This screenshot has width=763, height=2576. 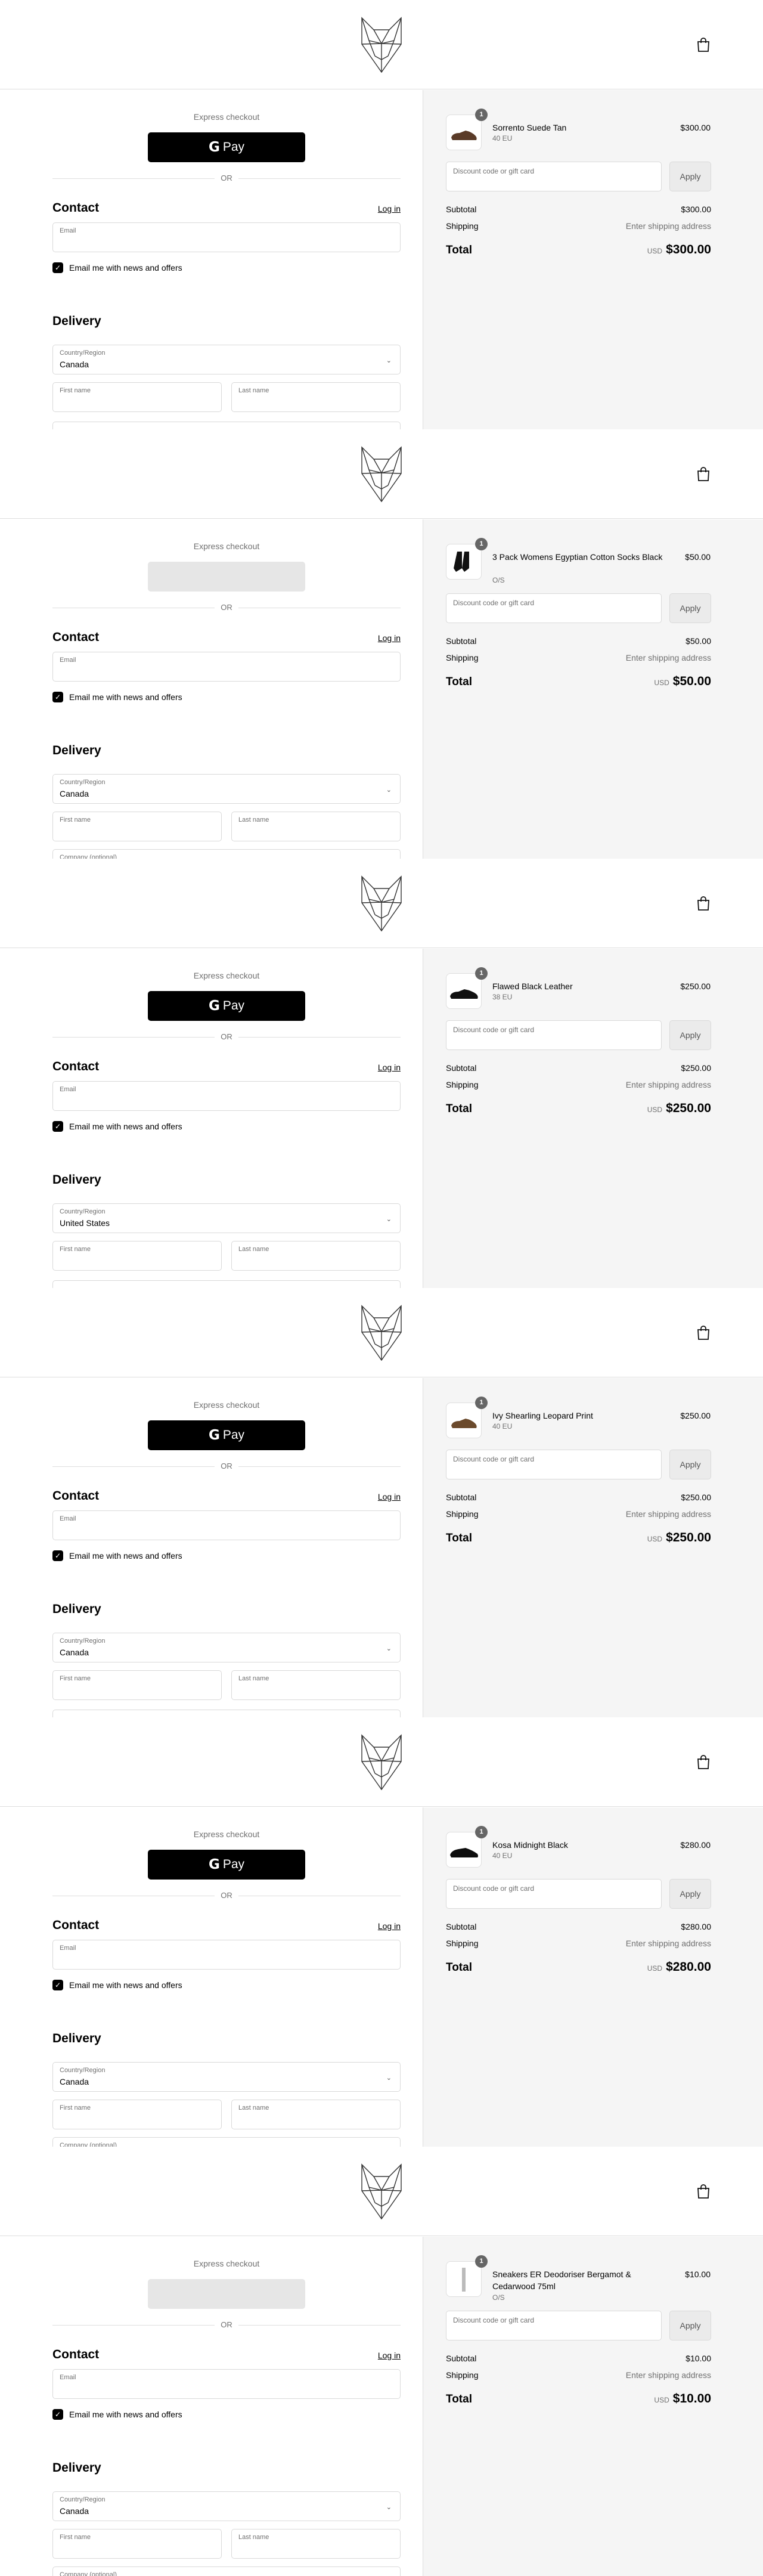 I want to click on total-value: $50.00, so click(x=691, y=681).